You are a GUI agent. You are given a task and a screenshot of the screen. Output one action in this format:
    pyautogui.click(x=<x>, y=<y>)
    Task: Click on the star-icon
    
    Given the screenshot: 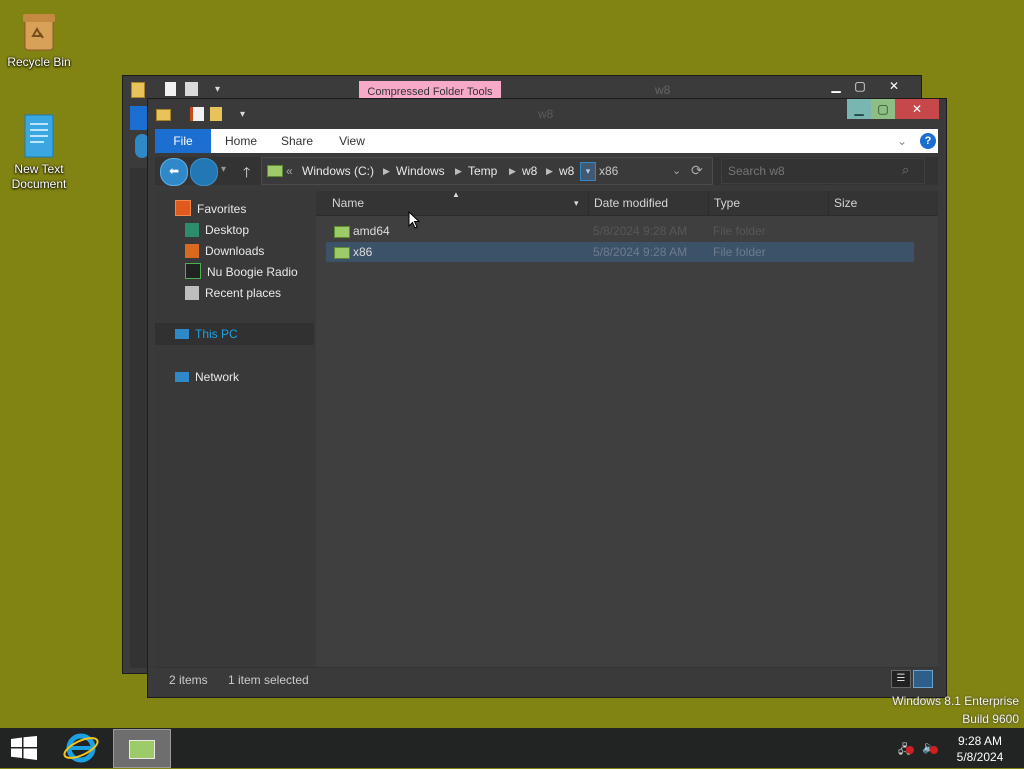 What is the action you would take?
    pyautogui.click(x=183, y=208)
    